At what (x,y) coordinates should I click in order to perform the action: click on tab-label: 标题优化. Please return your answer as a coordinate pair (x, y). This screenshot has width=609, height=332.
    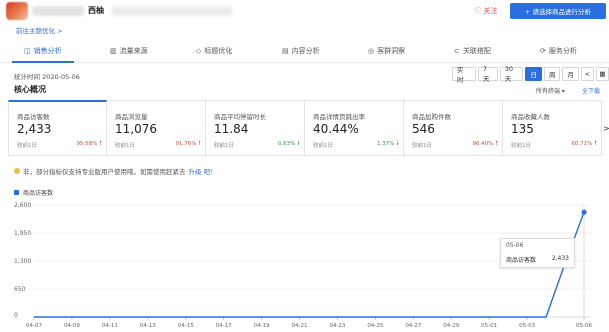
    Looking at the image, I should click on (218, 51).